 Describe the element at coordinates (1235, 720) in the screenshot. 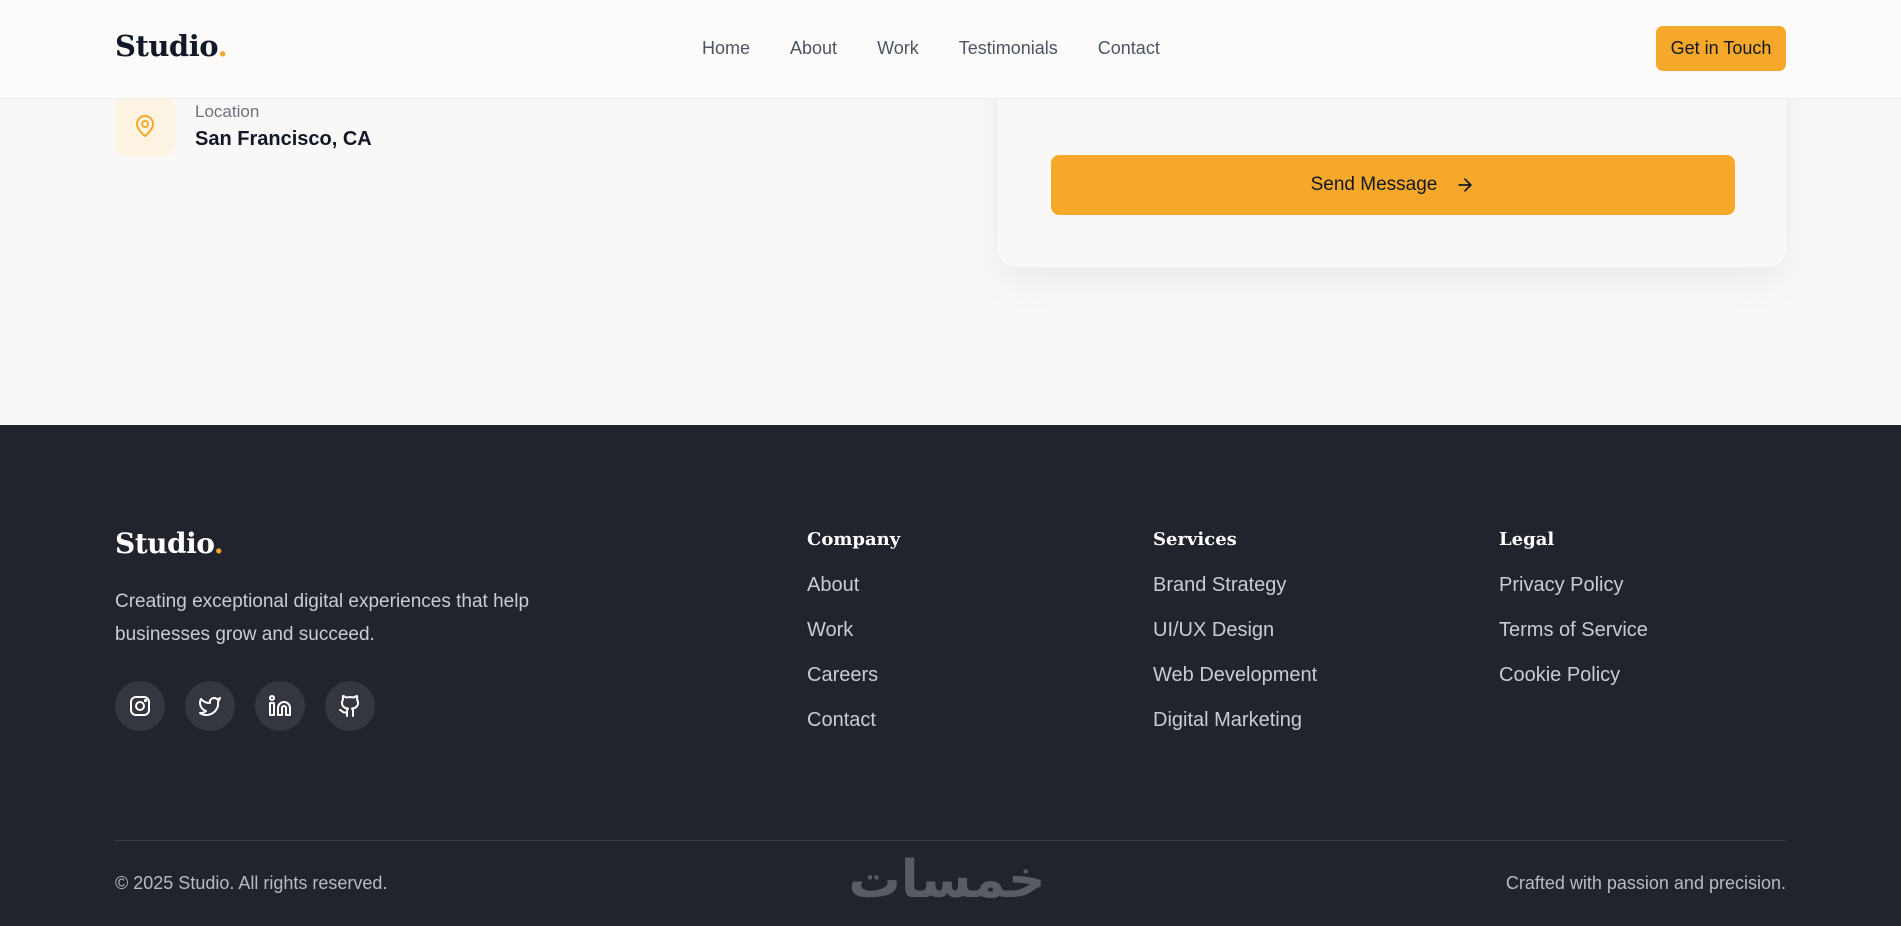

I see `footer-link-digital-marketing: Digital Marketing` at that location.